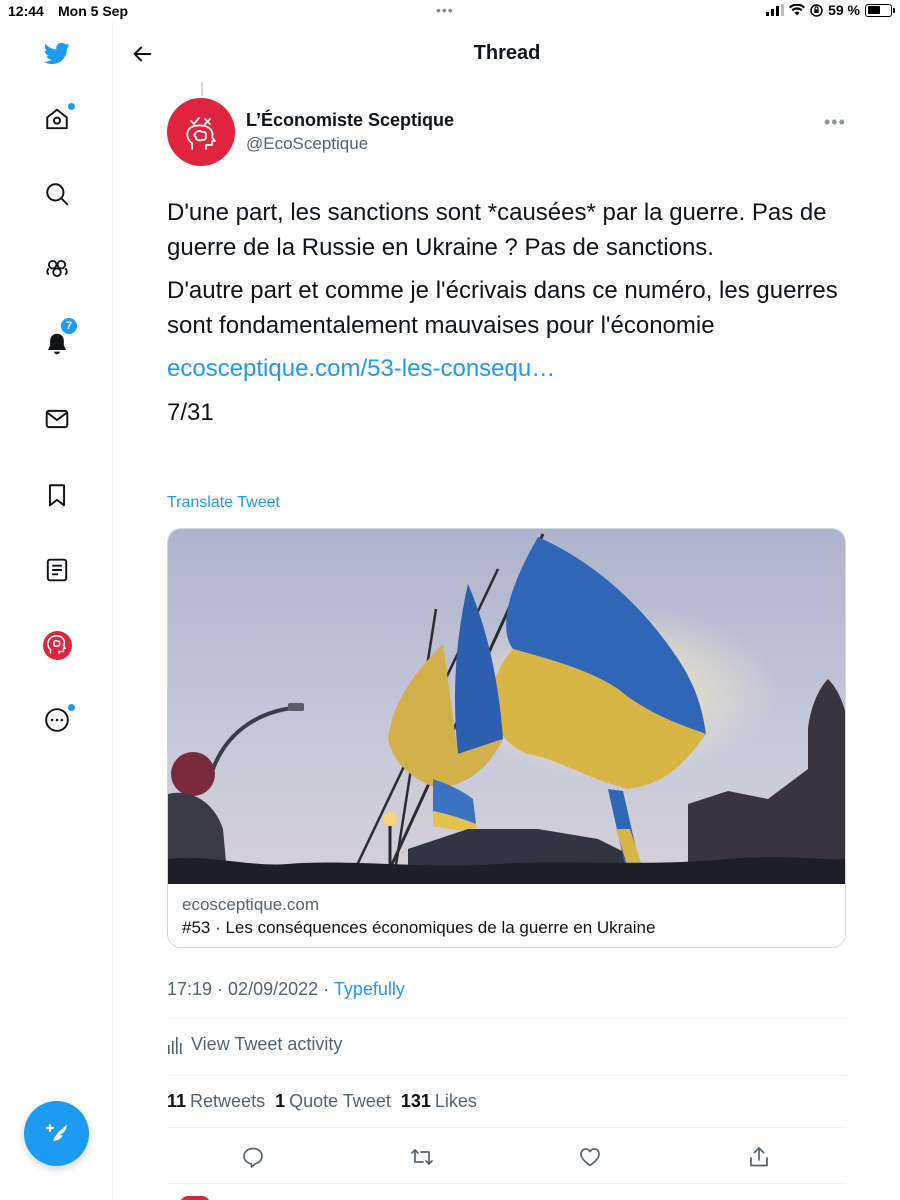 Image resolution: width=900 pixels, height=1200 pixels. I want to click on status-indicators: 59 %, so click(830, 10).